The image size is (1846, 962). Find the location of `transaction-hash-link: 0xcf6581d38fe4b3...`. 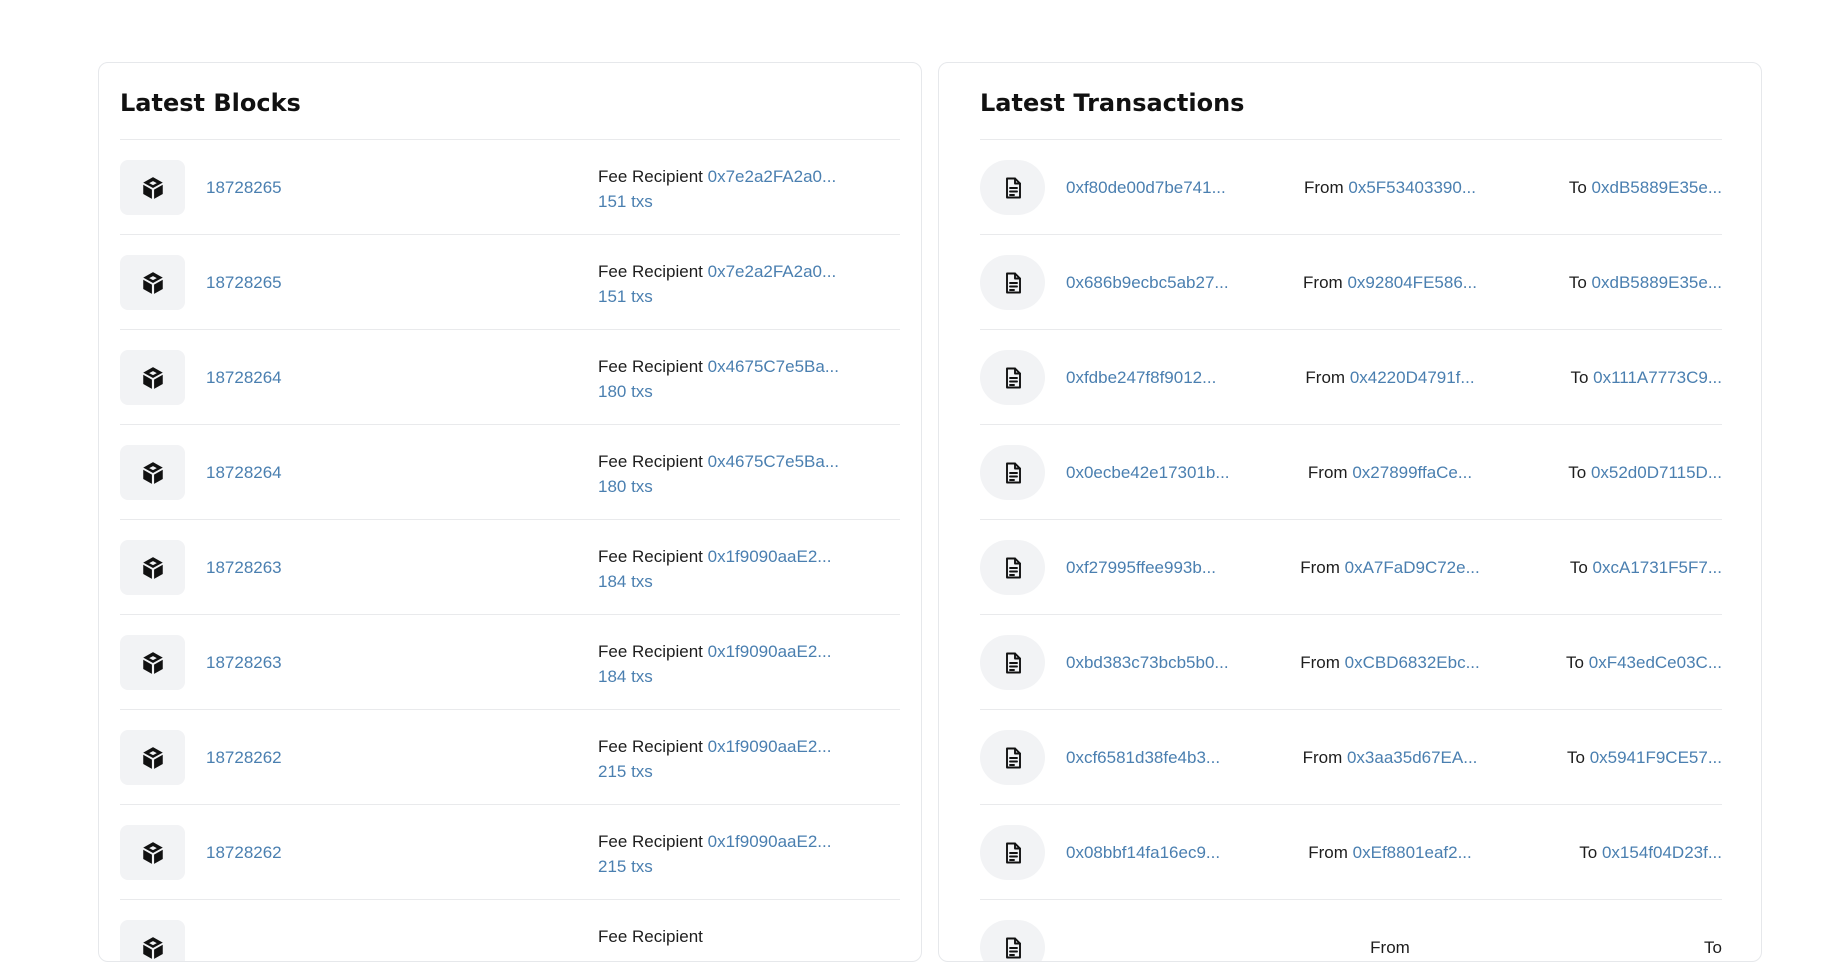

transaction-hash-link: 0xcf6581d38fe4b3... is located at coordinates (1143, 758).